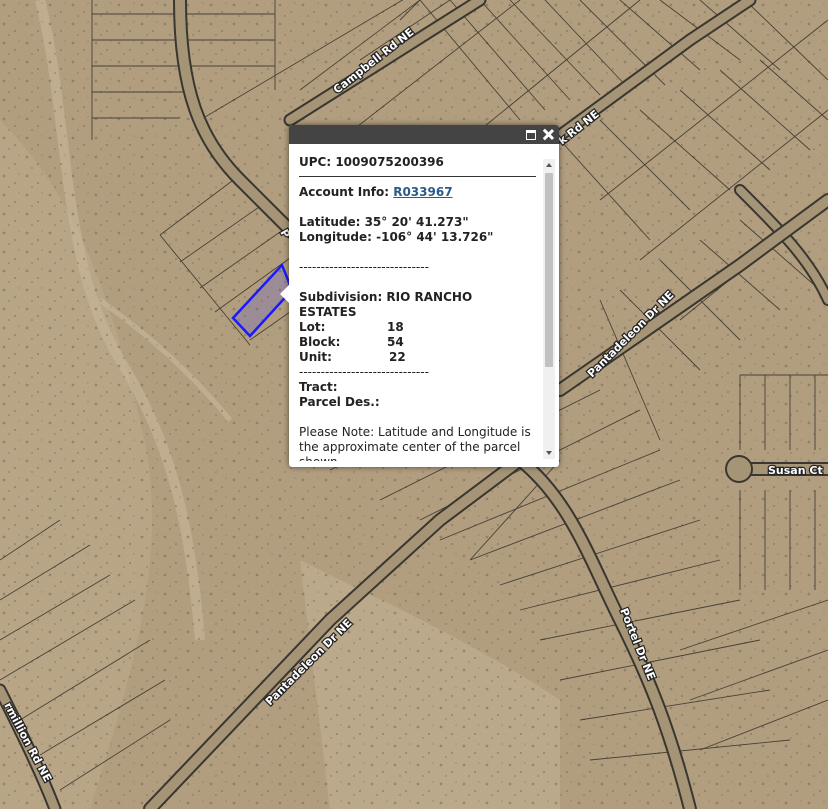 This screenshot has height=809, width=828. I want to click on lot-value: 18, so click(395, 327).